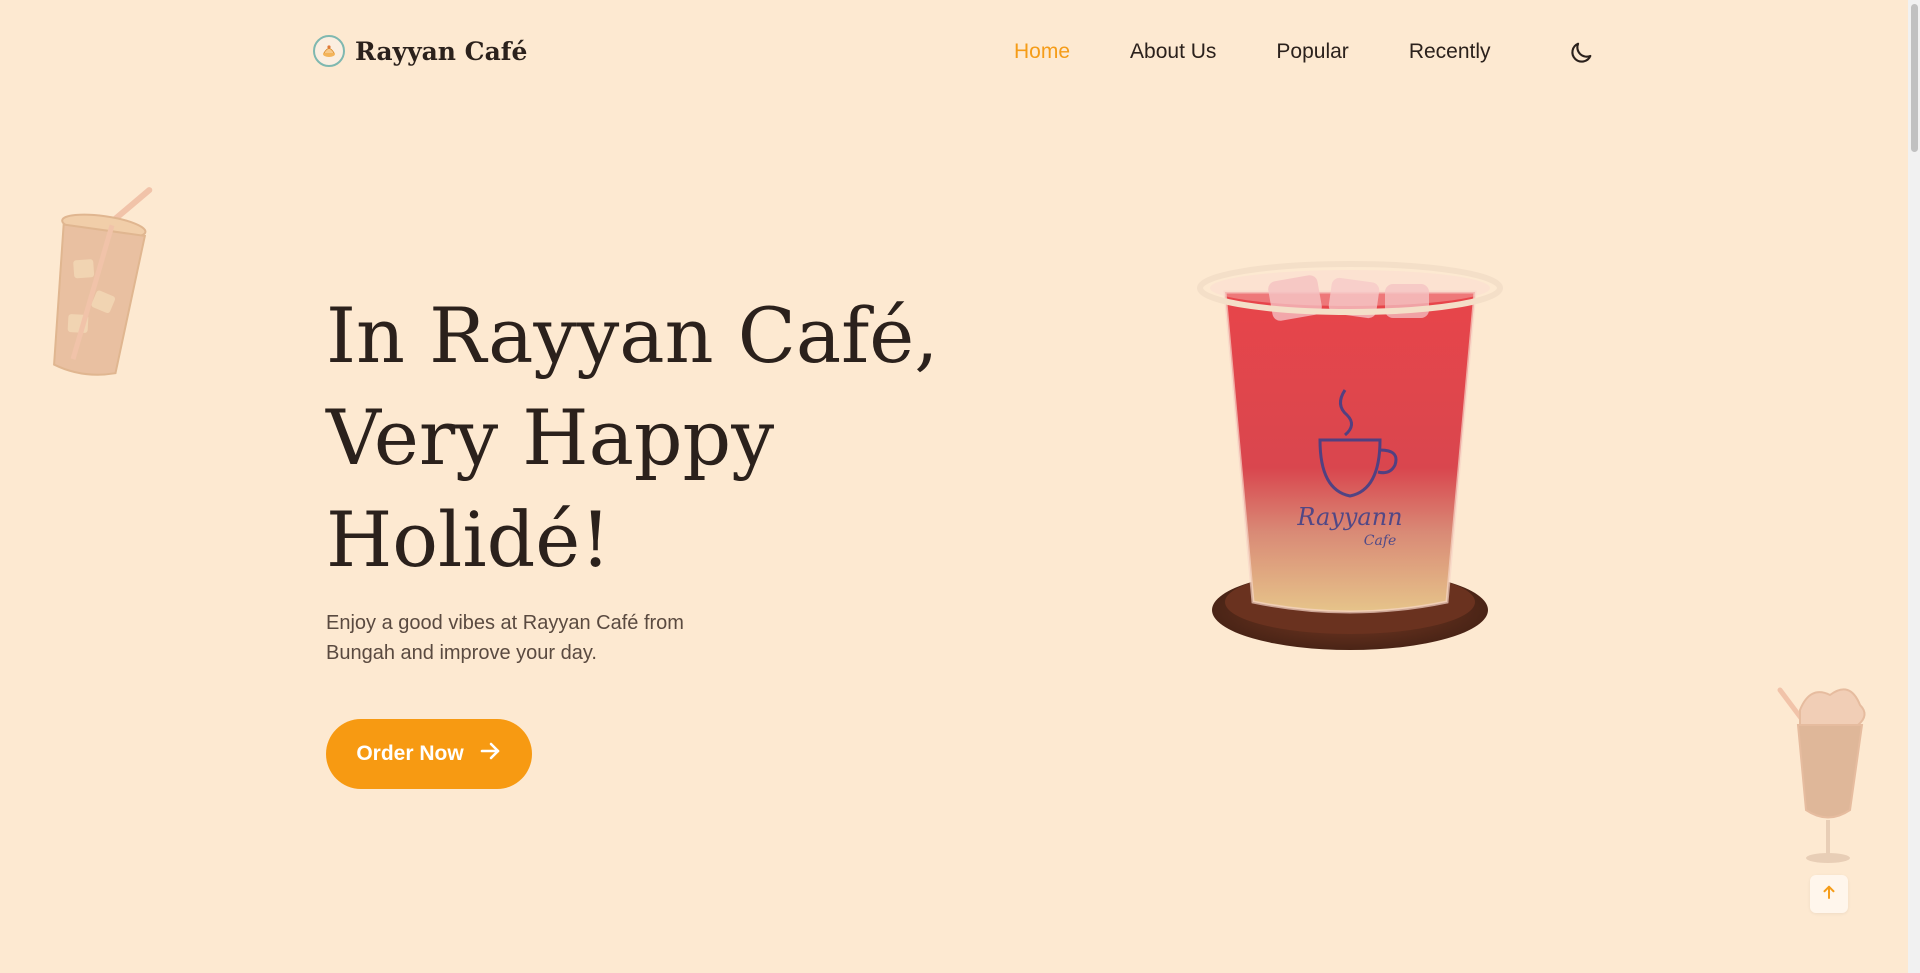  What do you see at coordinates (1825, 775) in the screenshot?
I see `float-drink-decoration` at bounding box center [1825, 775].